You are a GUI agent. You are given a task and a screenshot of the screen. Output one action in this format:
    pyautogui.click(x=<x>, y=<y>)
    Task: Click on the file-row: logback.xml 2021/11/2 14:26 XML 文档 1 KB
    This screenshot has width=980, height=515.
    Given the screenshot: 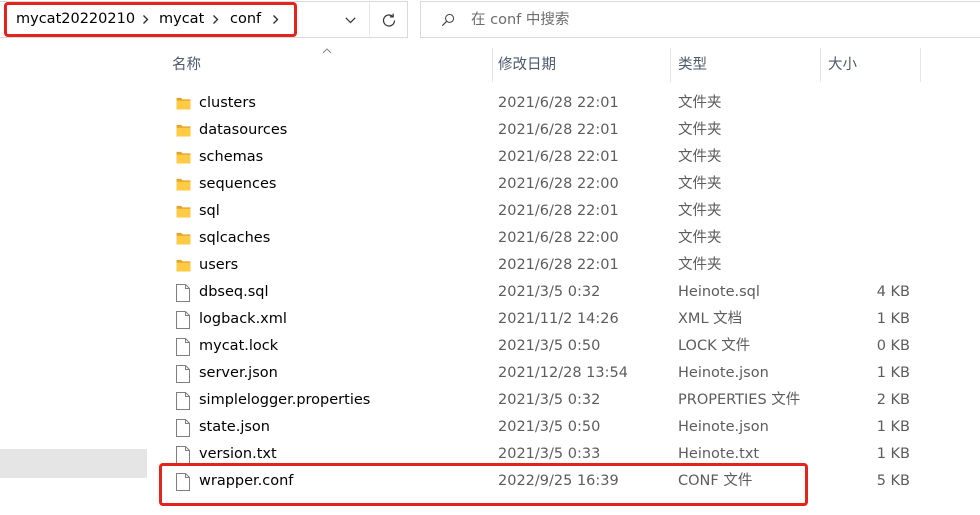 What is the action you would take?
    pyautogui.click(x=540, y=319)
    